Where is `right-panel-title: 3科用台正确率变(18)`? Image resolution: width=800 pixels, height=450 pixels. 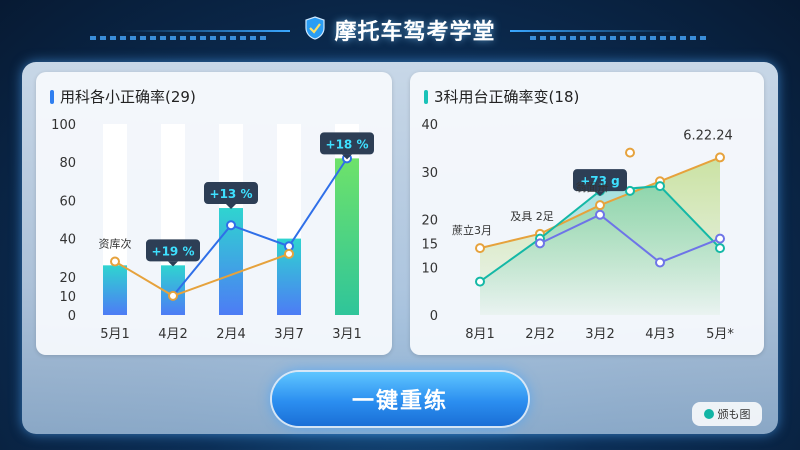 right-panel-title: 3科用台正确率变(18) is located at coordinates (507, 97).